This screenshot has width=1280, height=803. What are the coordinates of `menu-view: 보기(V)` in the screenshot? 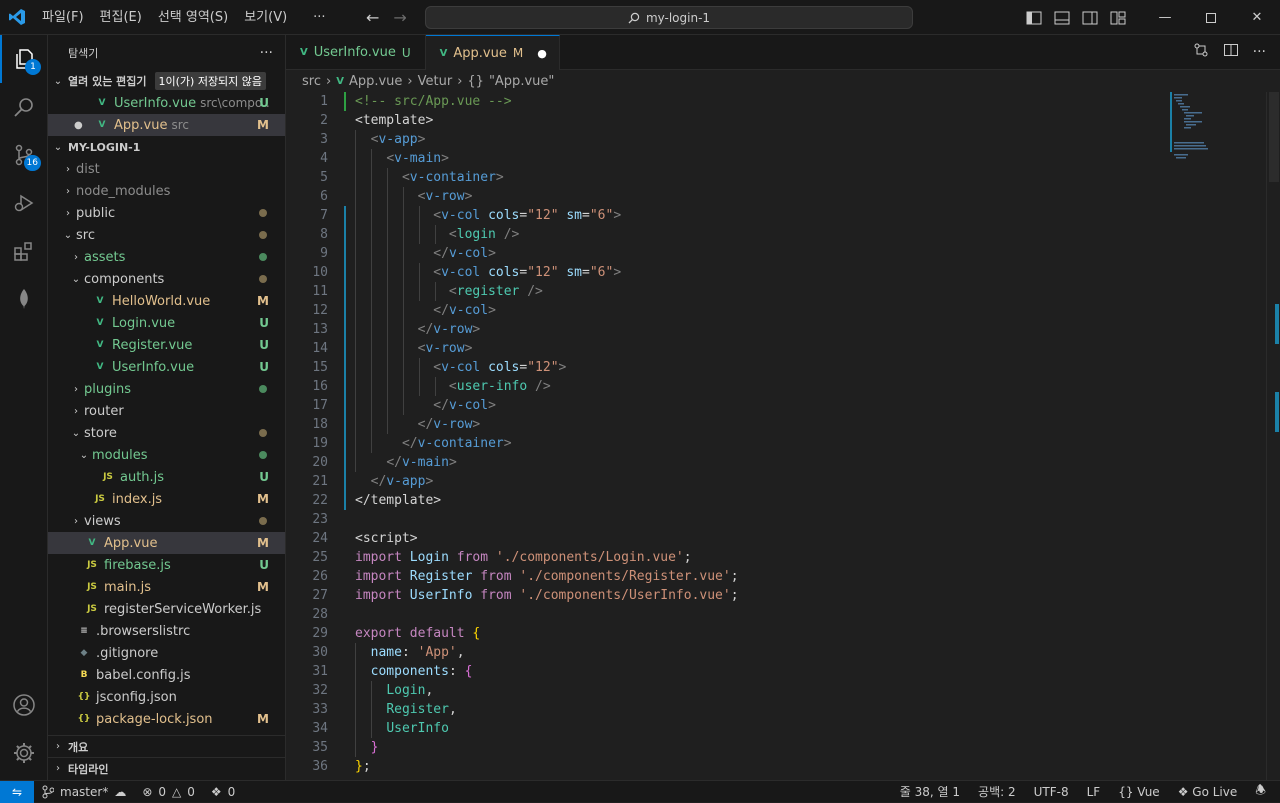 It's located at (265, 17).